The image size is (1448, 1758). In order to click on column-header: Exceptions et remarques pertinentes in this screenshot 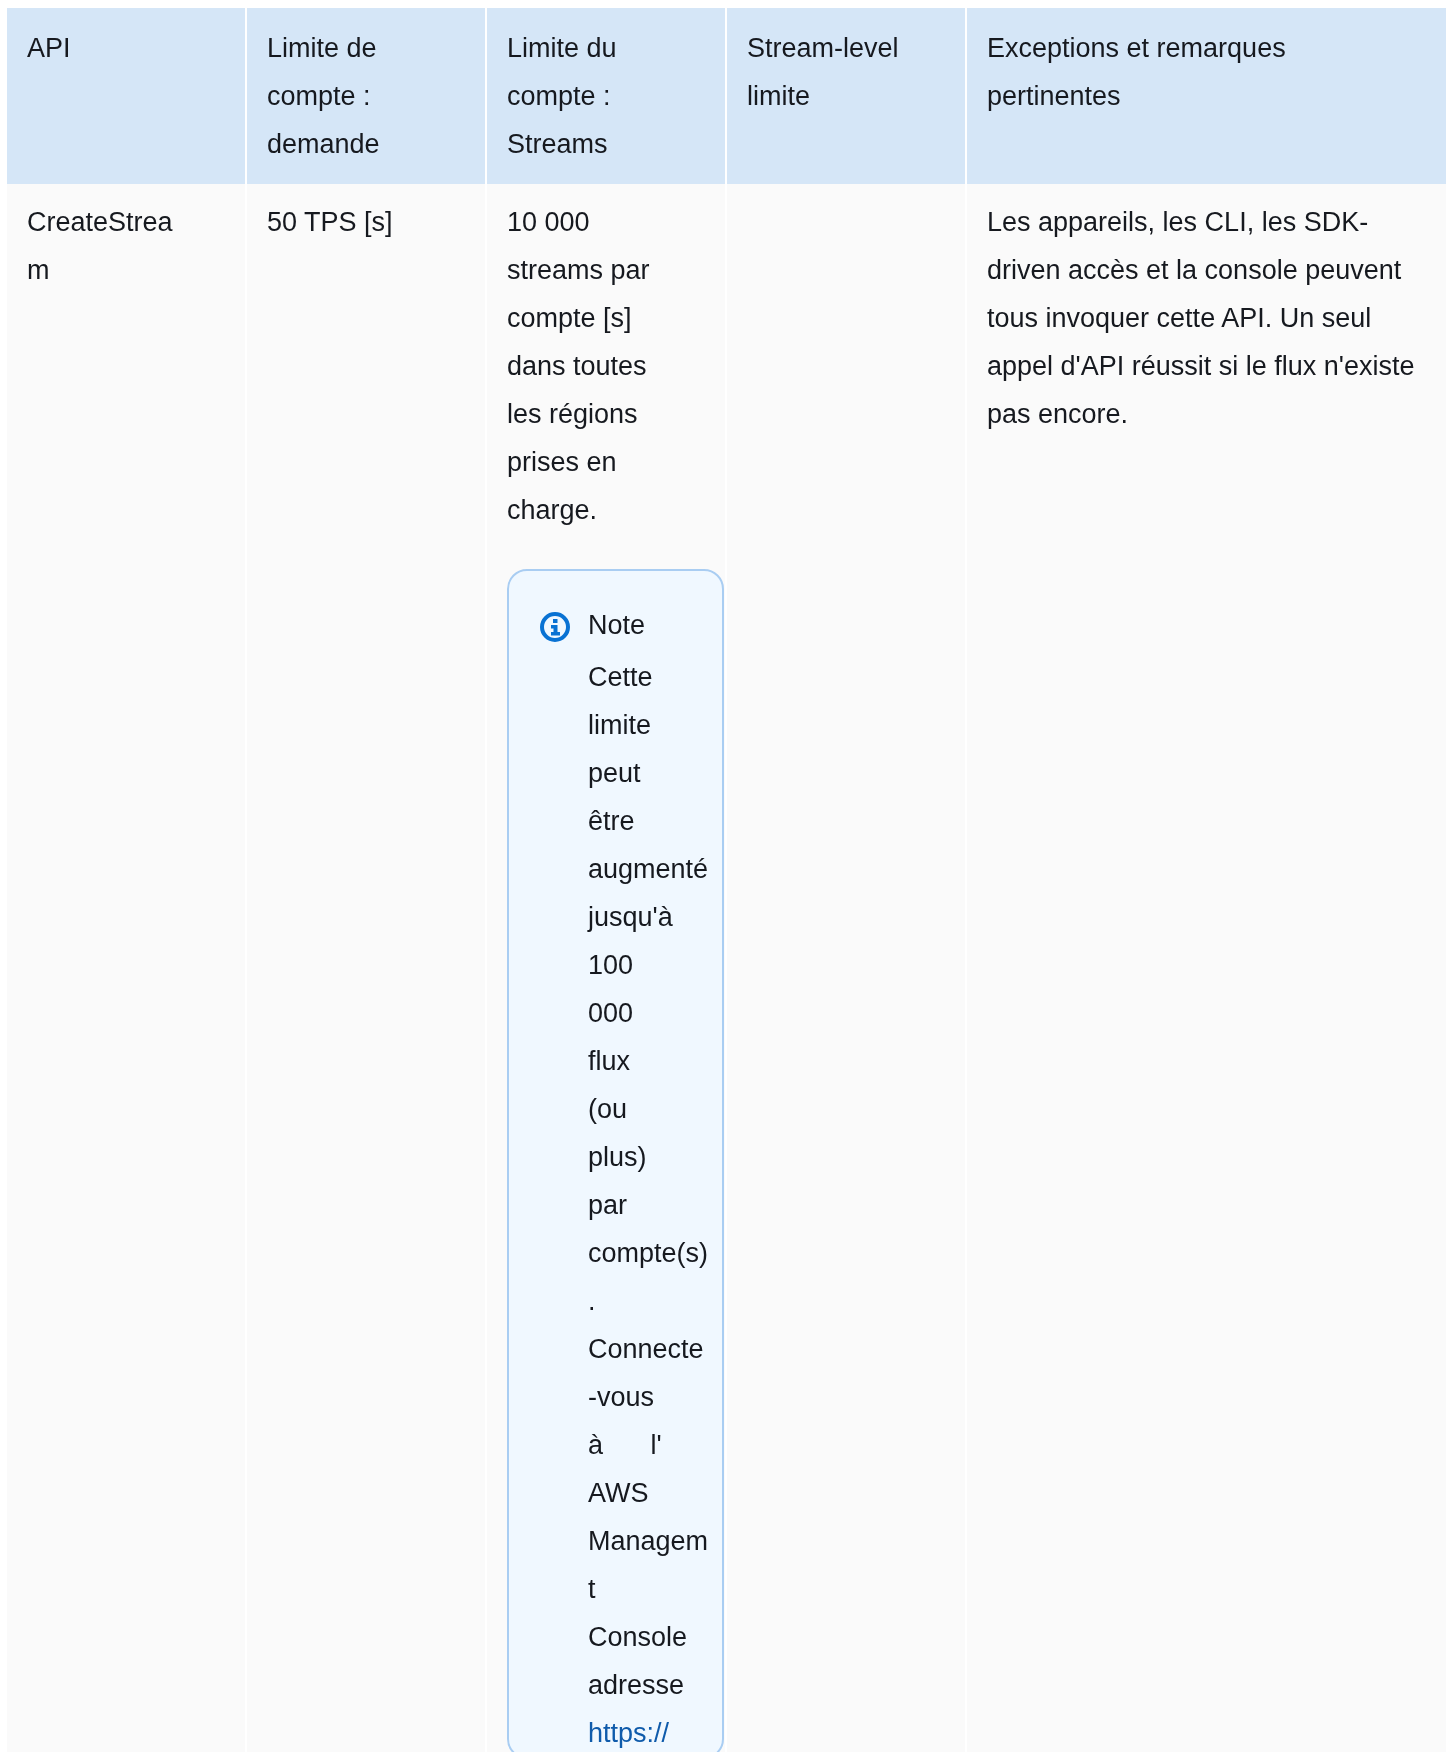, I will do `click(1206, 96)`.